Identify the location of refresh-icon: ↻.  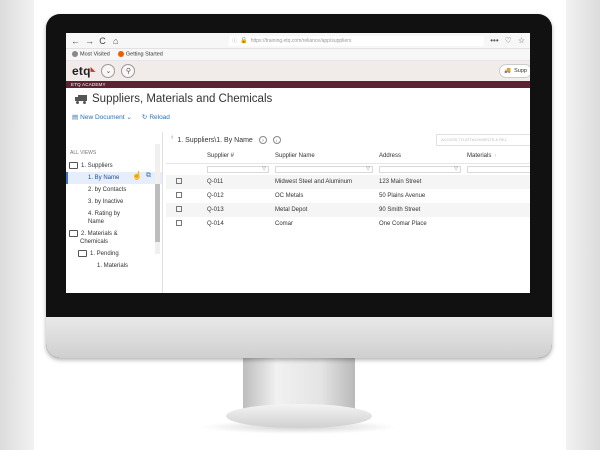
(144, 117).